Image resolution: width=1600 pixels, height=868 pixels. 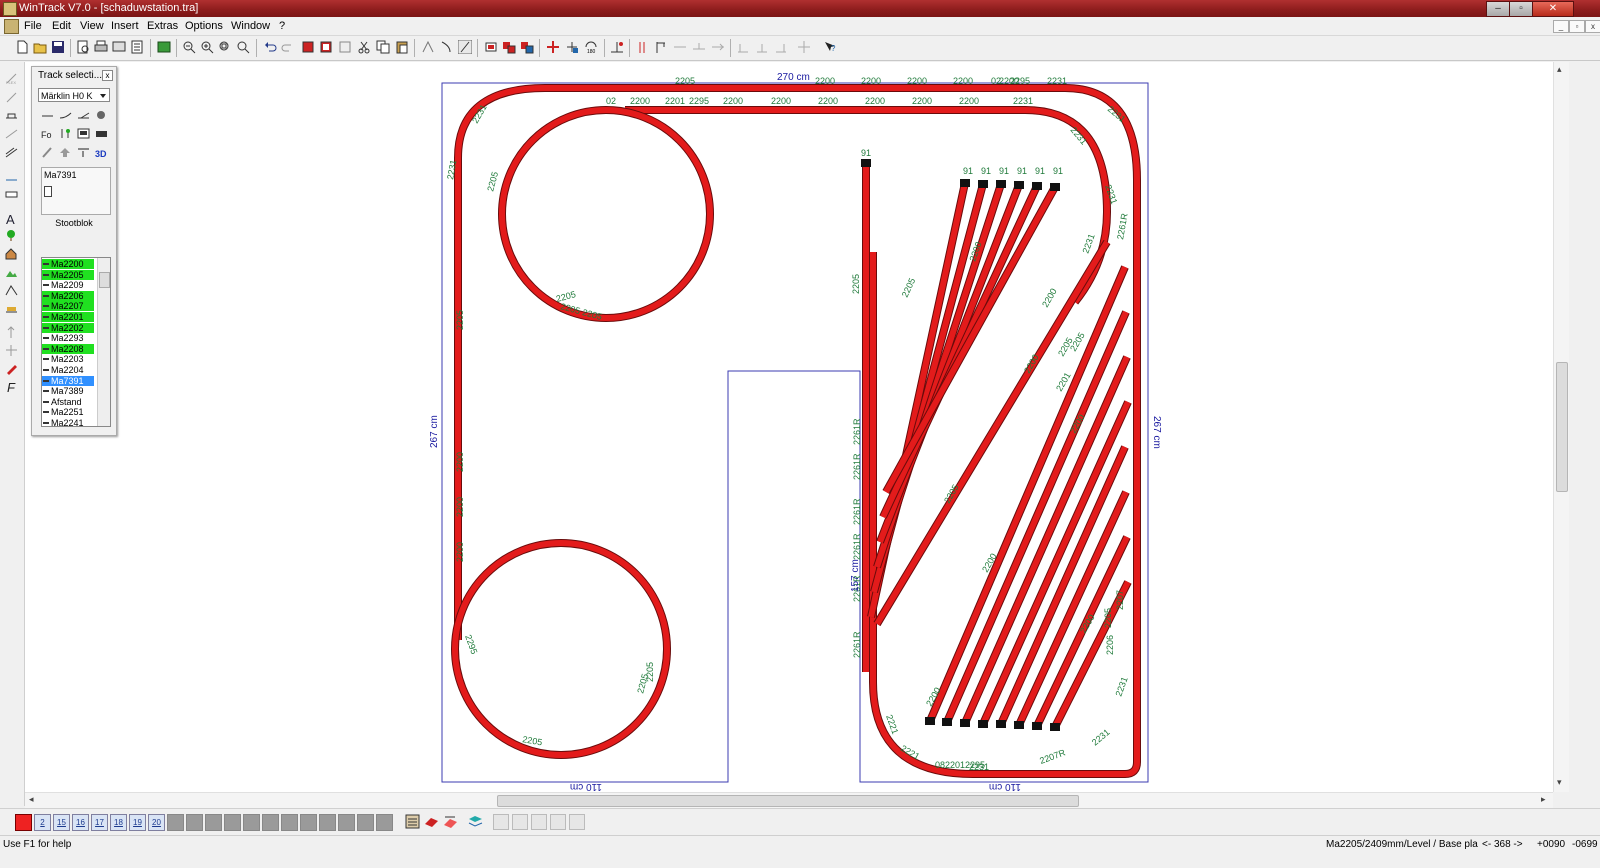 What do you see at coordinates (31, 799) in the screenshot?
I see `scroll-left-icon: ◂` at bounding box center [31, 799].